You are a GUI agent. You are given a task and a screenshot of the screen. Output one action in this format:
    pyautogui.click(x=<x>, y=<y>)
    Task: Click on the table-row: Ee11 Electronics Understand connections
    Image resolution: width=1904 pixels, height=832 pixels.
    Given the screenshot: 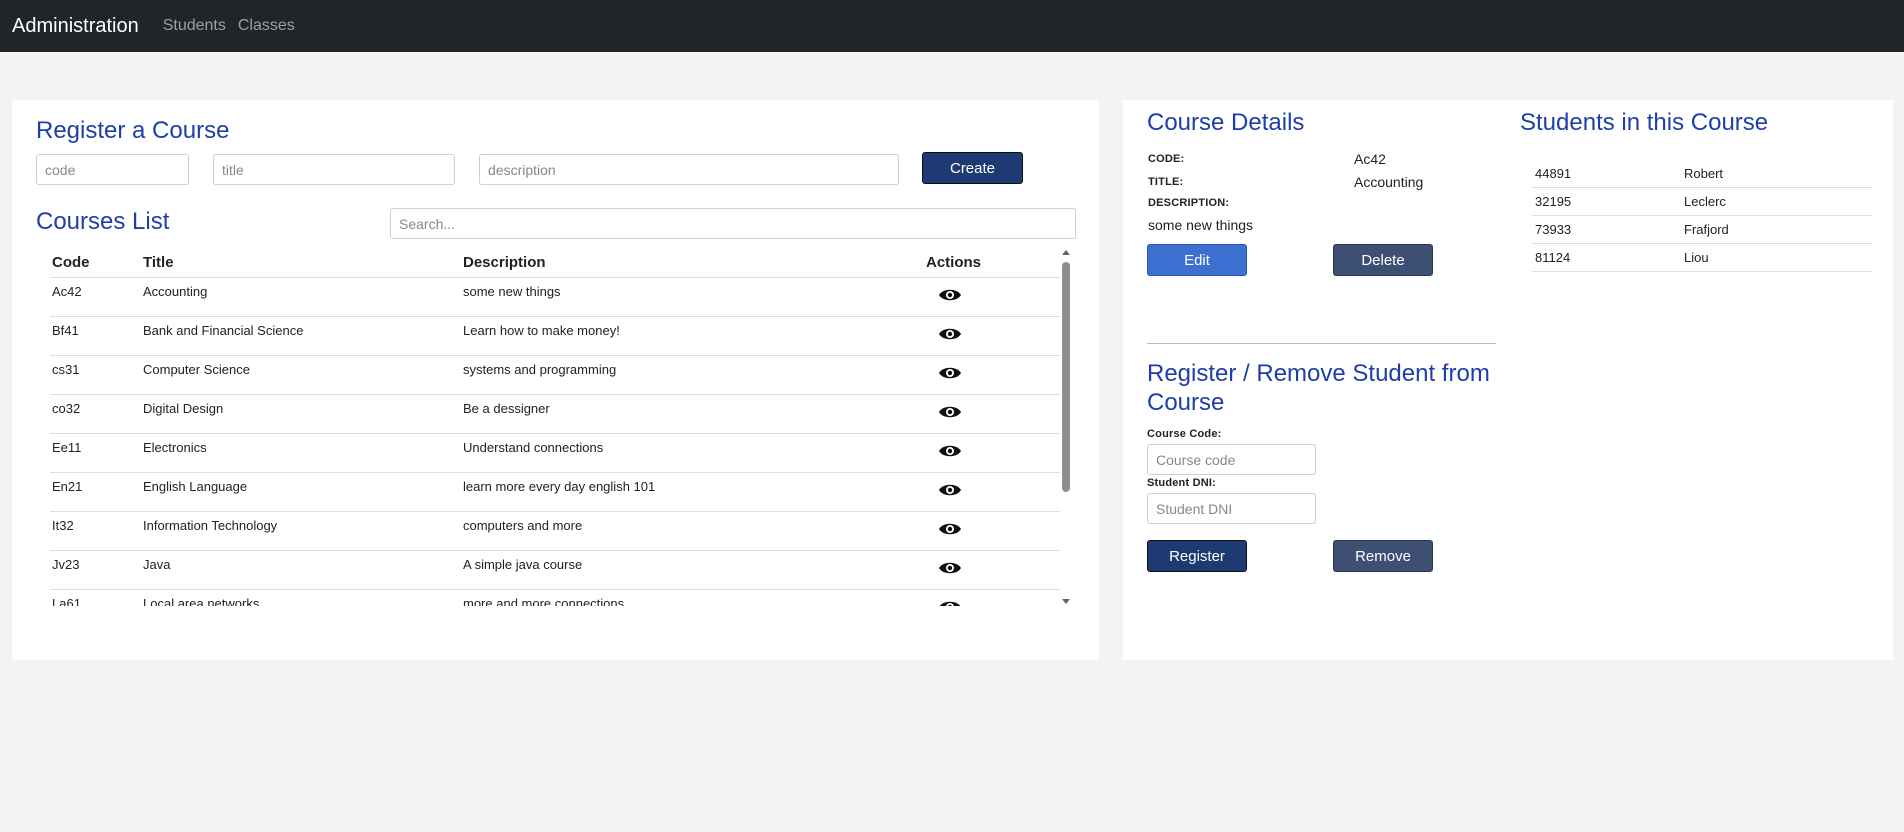 What is the action you would take?
    pyautogui.click(x=555, y=453)
    